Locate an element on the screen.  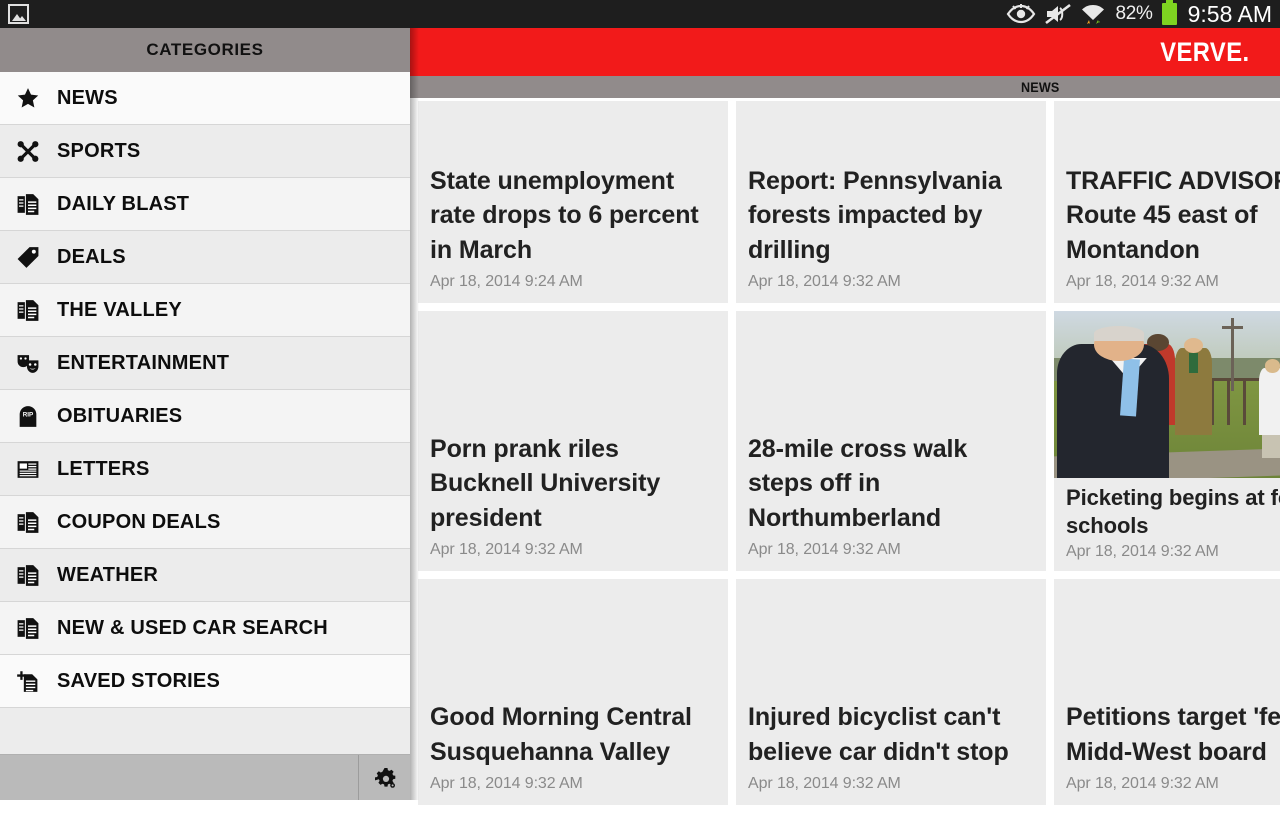
sidebar-item-label: DEALS is located at coordinates (91, 256).